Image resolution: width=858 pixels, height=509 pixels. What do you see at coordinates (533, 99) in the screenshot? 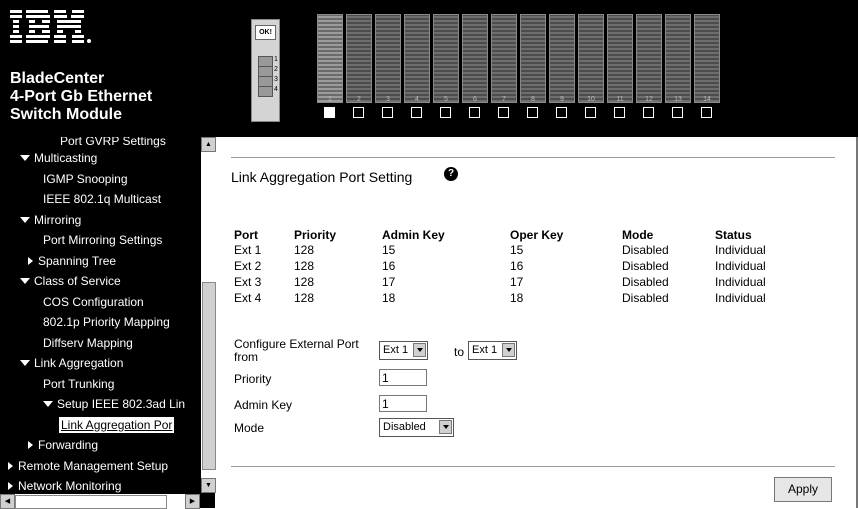
I see `blade-number: 8` at bounding box center [533, 99].